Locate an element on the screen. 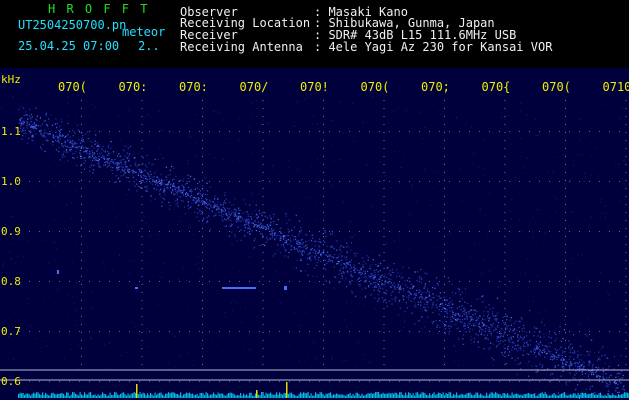 This screenshot has width=629, height=400. y-tick-label: 0.7 is located at coordinates (11, 331).